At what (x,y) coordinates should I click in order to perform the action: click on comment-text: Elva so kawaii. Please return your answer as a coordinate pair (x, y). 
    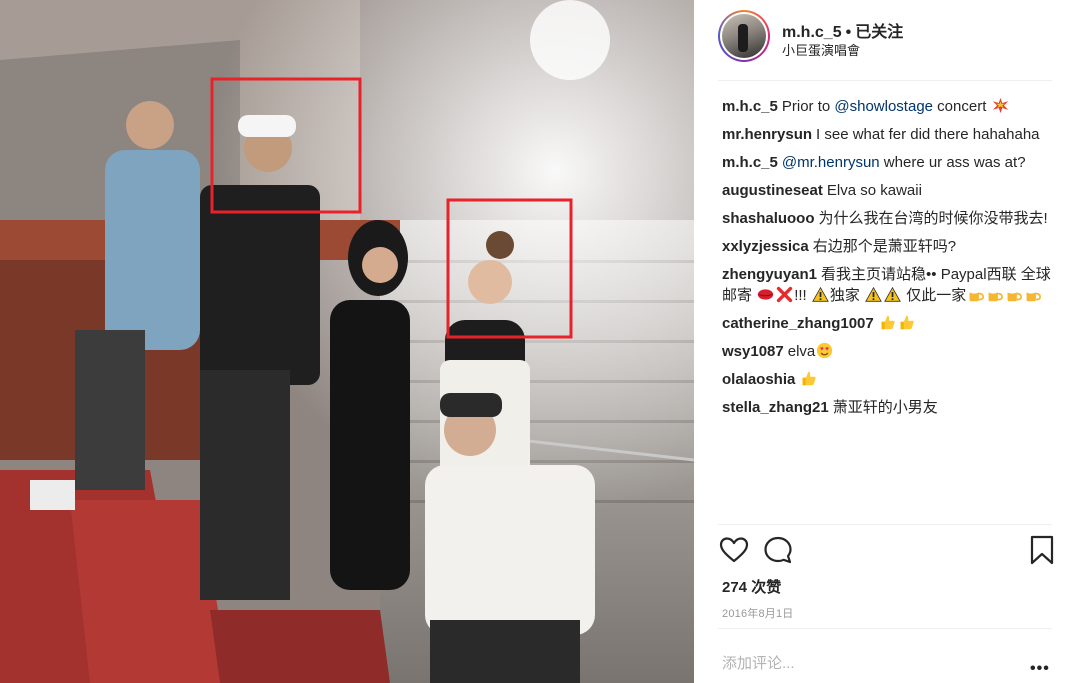
    Looking at the image, I should click on (874, 190).